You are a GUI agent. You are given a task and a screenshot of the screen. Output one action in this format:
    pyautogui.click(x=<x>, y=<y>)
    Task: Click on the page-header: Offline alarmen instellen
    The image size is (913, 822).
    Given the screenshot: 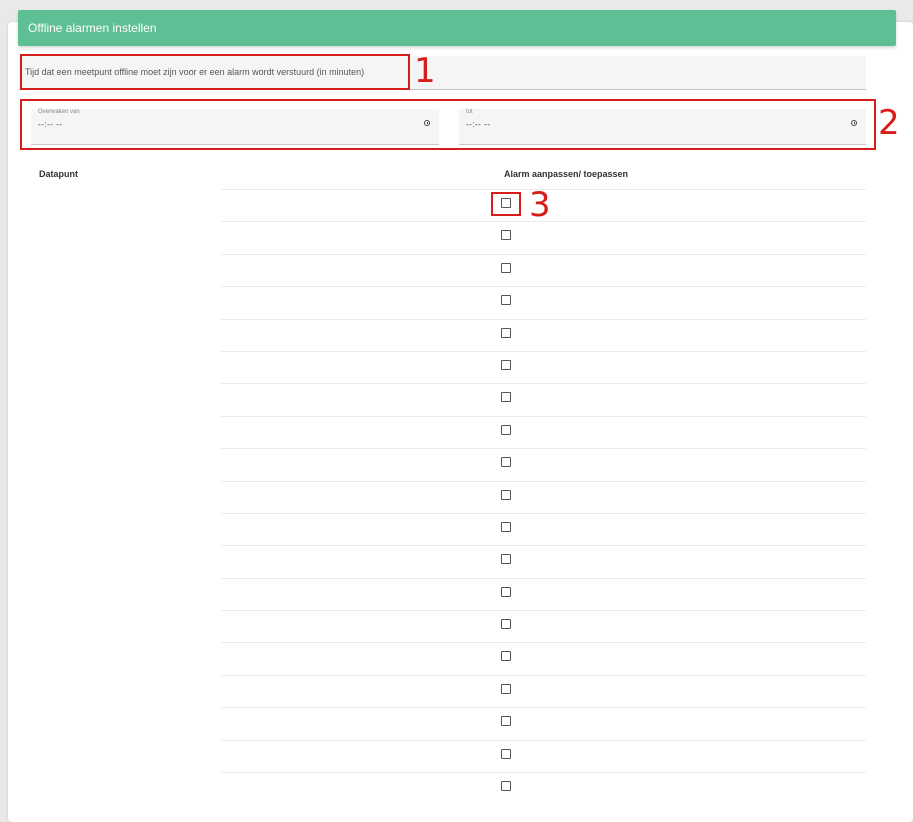 What is the action you would take?
    pyautogui.click(x=457, y=28)
    